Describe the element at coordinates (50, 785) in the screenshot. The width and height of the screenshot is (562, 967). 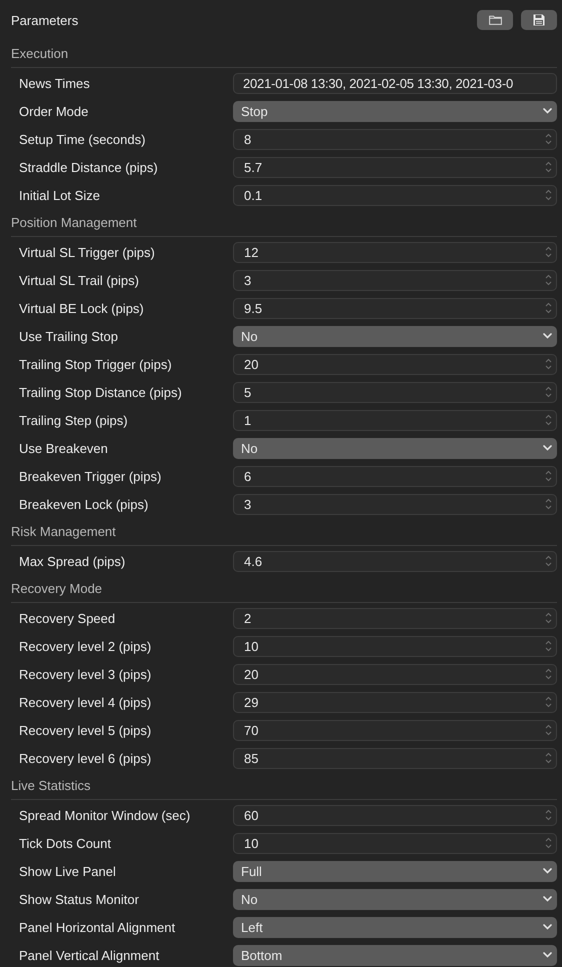
I see `section-heading: Live Statistics` at that location.